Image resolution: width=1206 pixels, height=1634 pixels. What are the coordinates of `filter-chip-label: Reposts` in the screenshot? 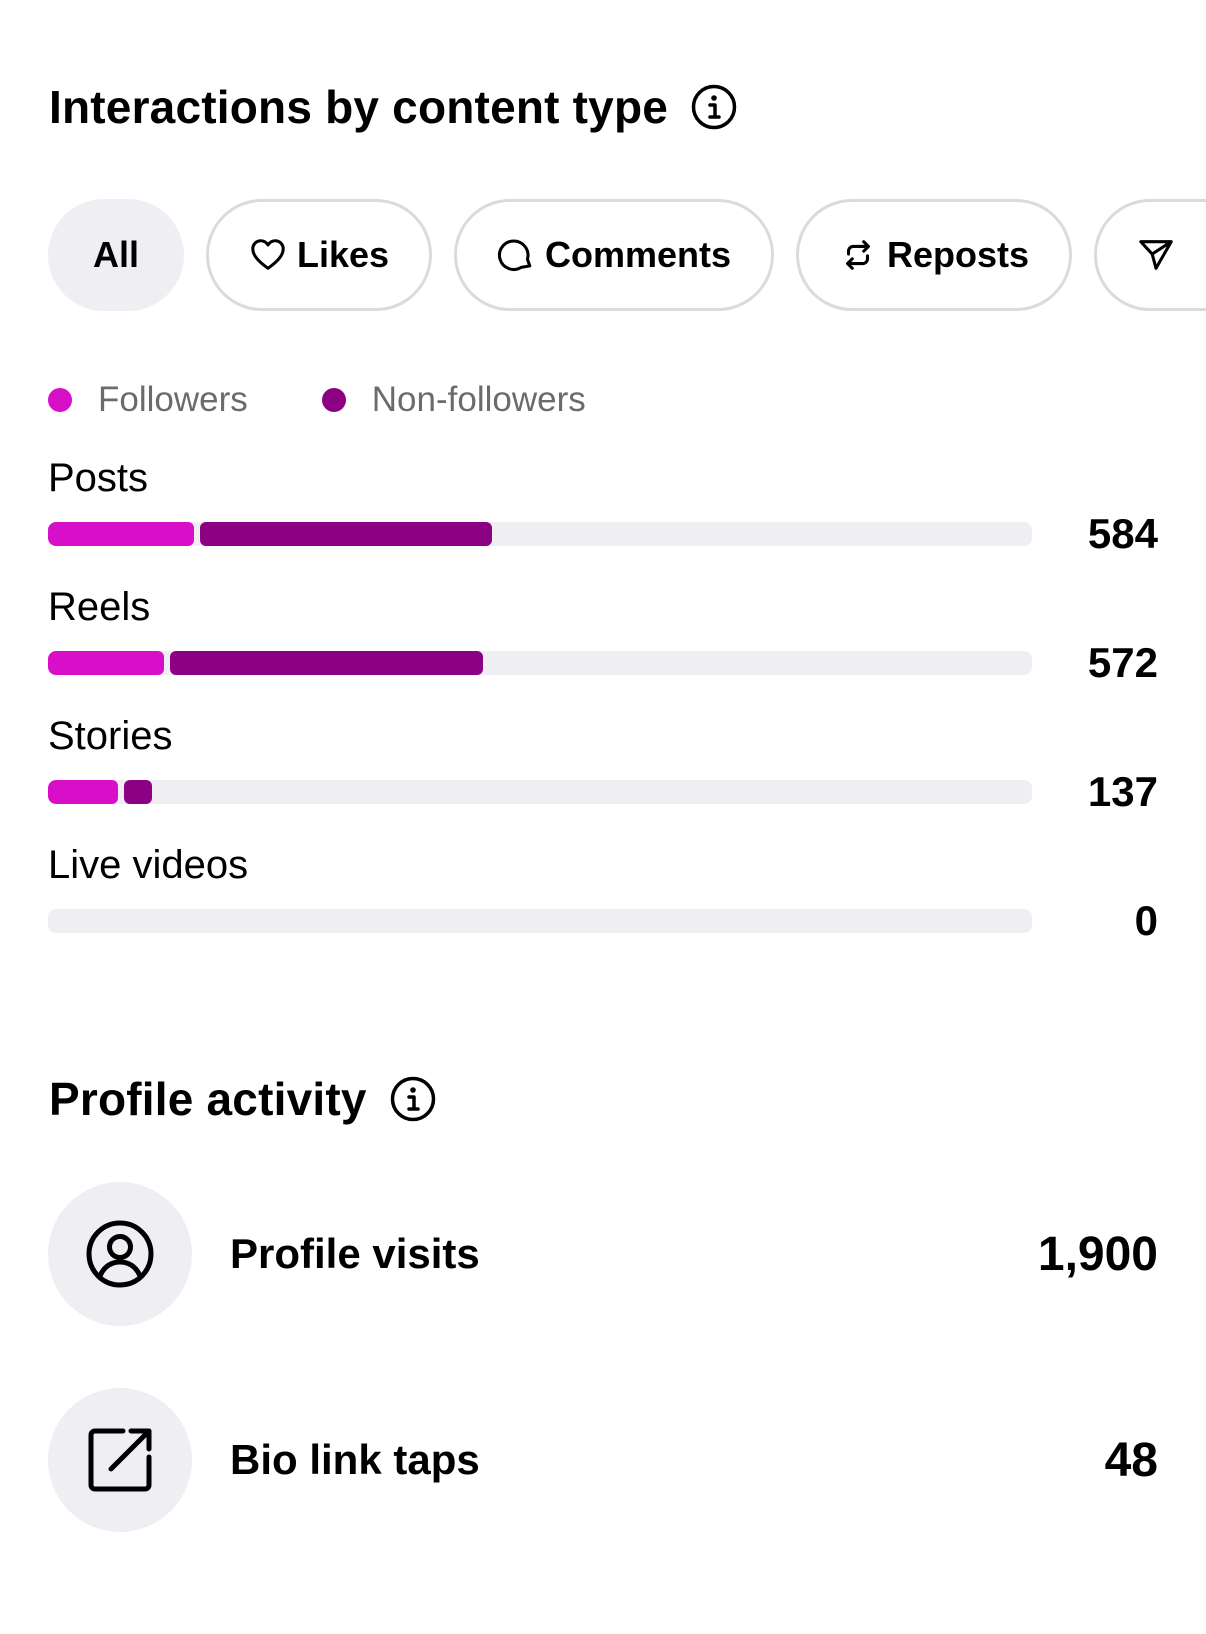 It's located at (958, 254).